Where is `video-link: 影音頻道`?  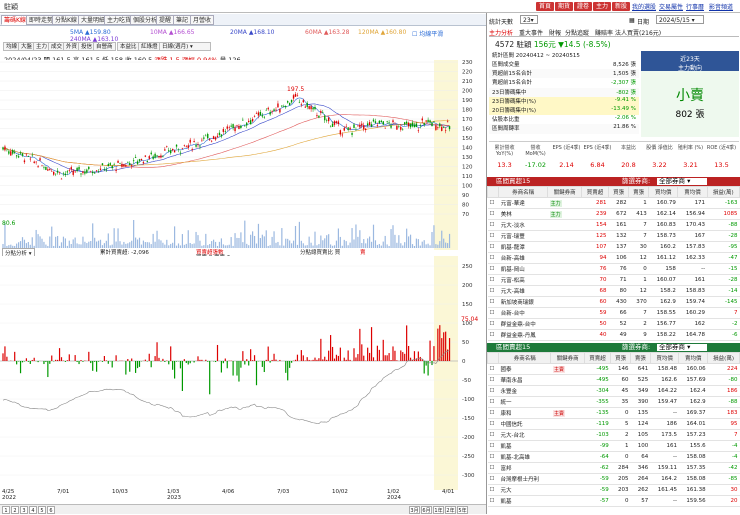 video-link: 影音頻道 is located at coordinates (721, 6).